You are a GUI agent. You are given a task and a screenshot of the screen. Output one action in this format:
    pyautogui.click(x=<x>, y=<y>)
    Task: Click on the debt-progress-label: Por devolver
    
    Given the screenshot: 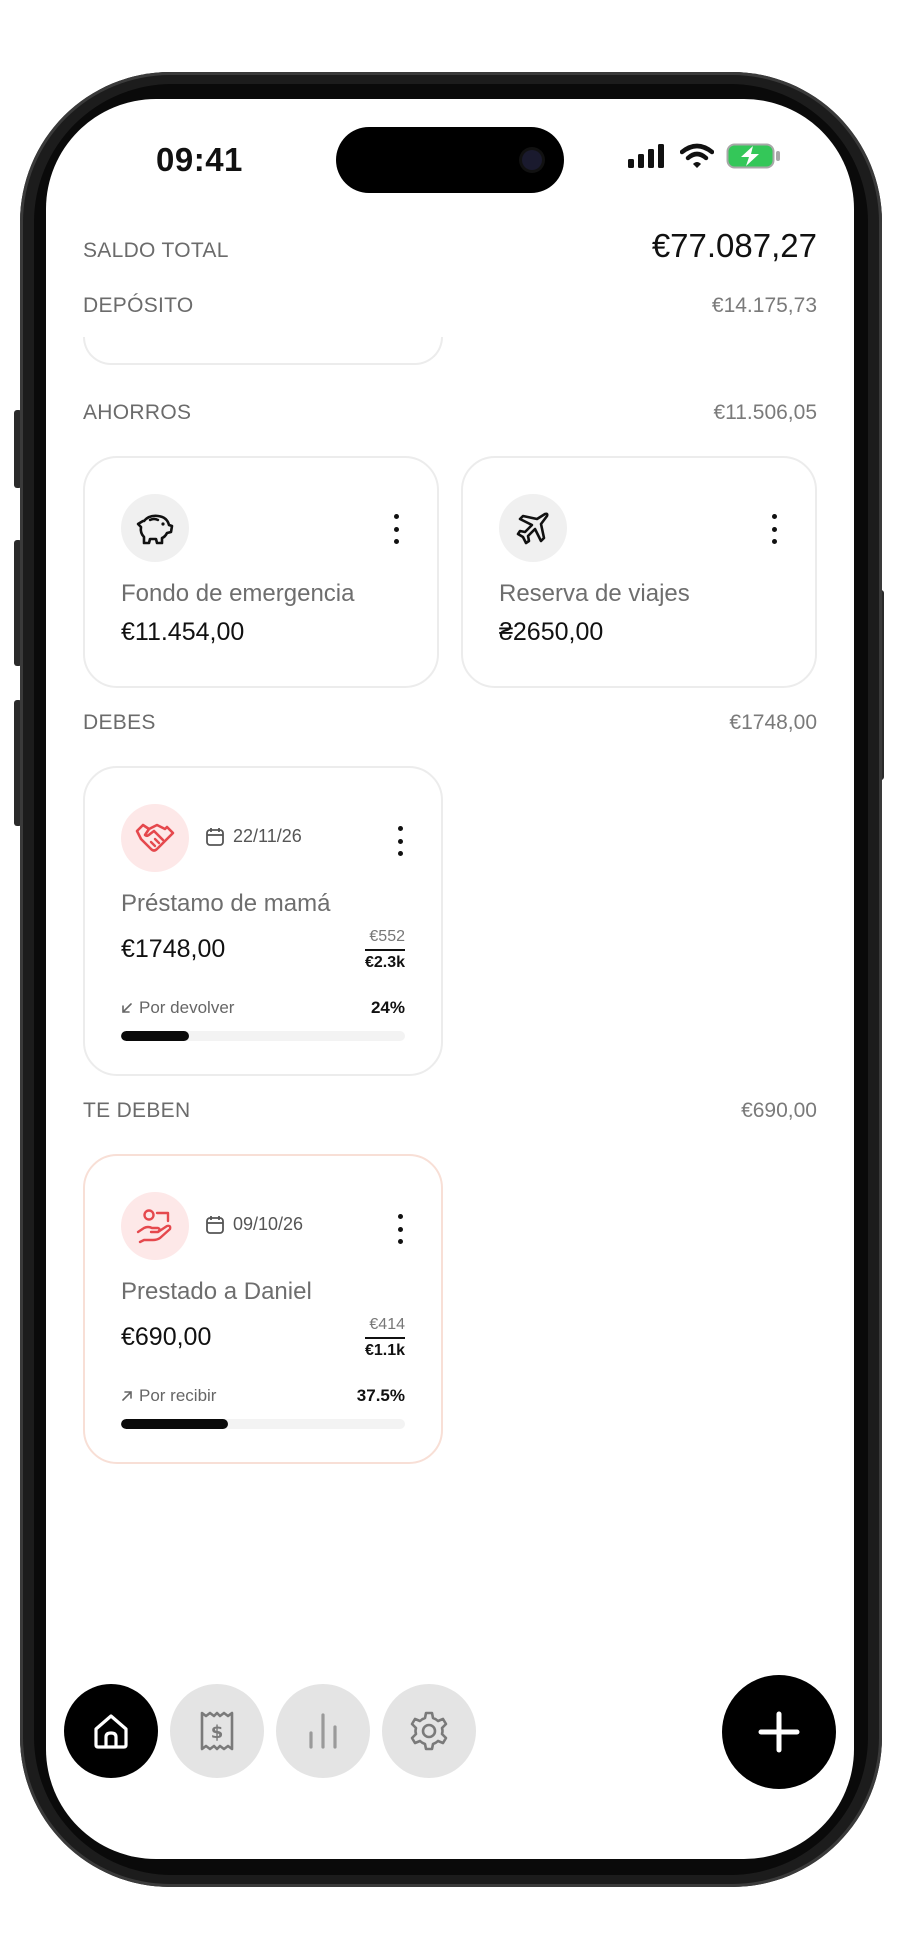 What is the action you would take?
    pyautogui.click(x=177, y=1008)
    